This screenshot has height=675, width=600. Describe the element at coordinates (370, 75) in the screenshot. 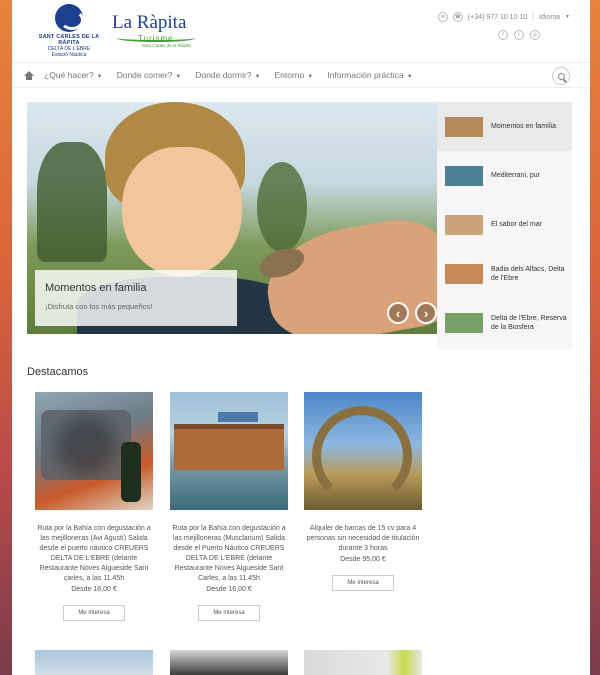

I see `nav-item-informacion-practica: Información práctica ▼` at that location.